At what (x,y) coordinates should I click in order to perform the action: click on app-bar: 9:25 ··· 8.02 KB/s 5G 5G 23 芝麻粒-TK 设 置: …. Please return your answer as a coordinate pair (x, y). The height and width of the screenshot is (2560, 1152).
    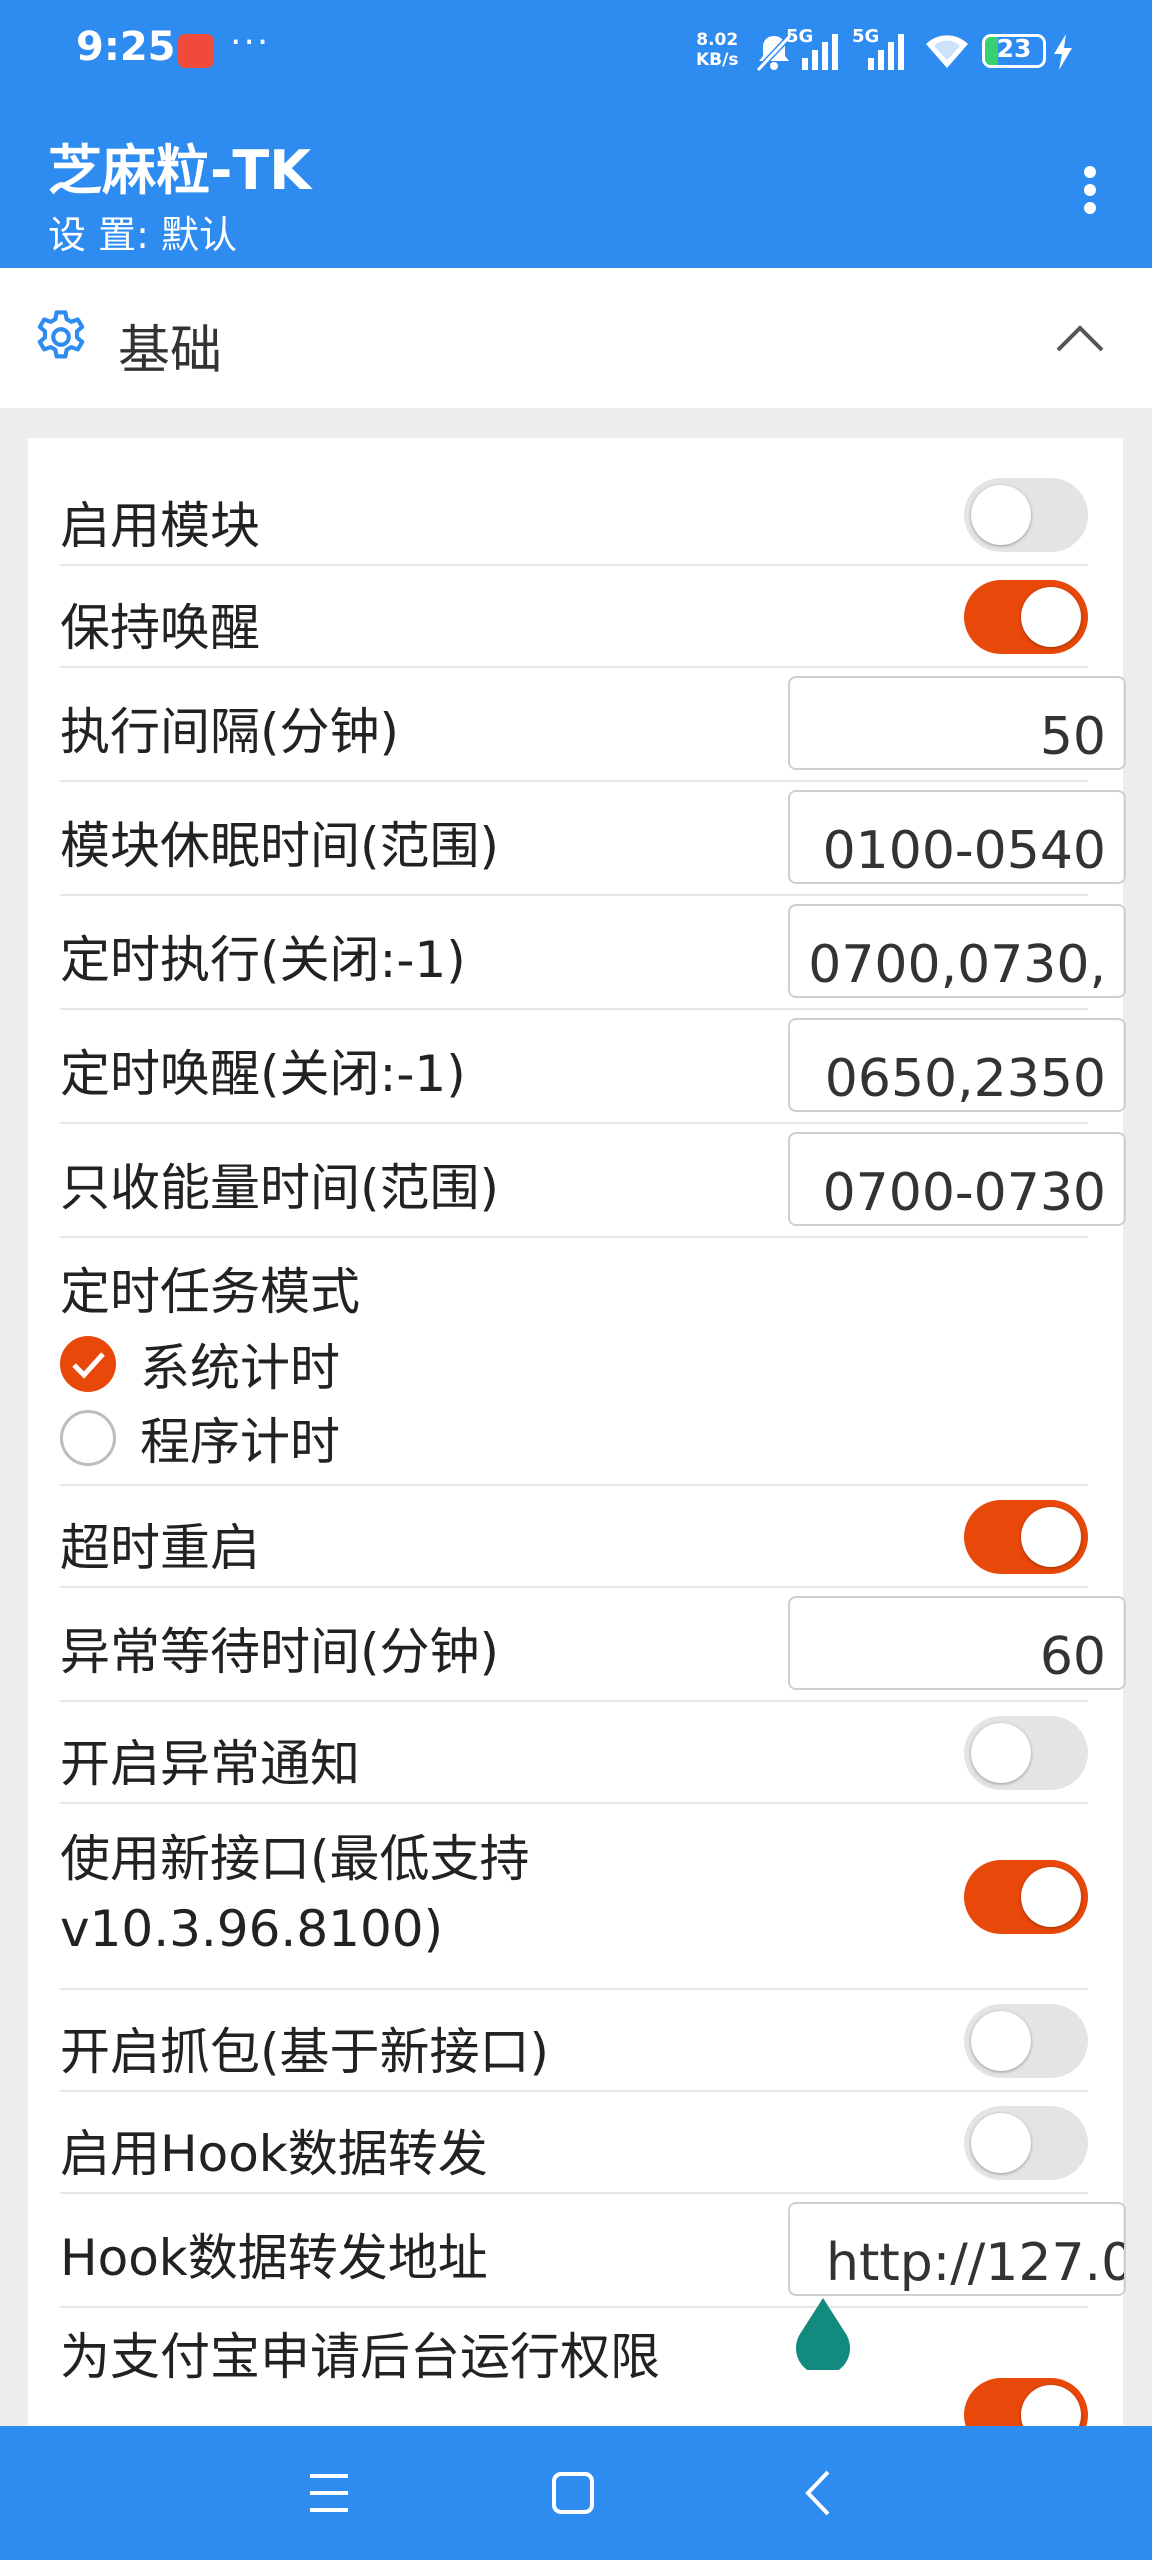
    Looking at the image, I should click on (576, 134).